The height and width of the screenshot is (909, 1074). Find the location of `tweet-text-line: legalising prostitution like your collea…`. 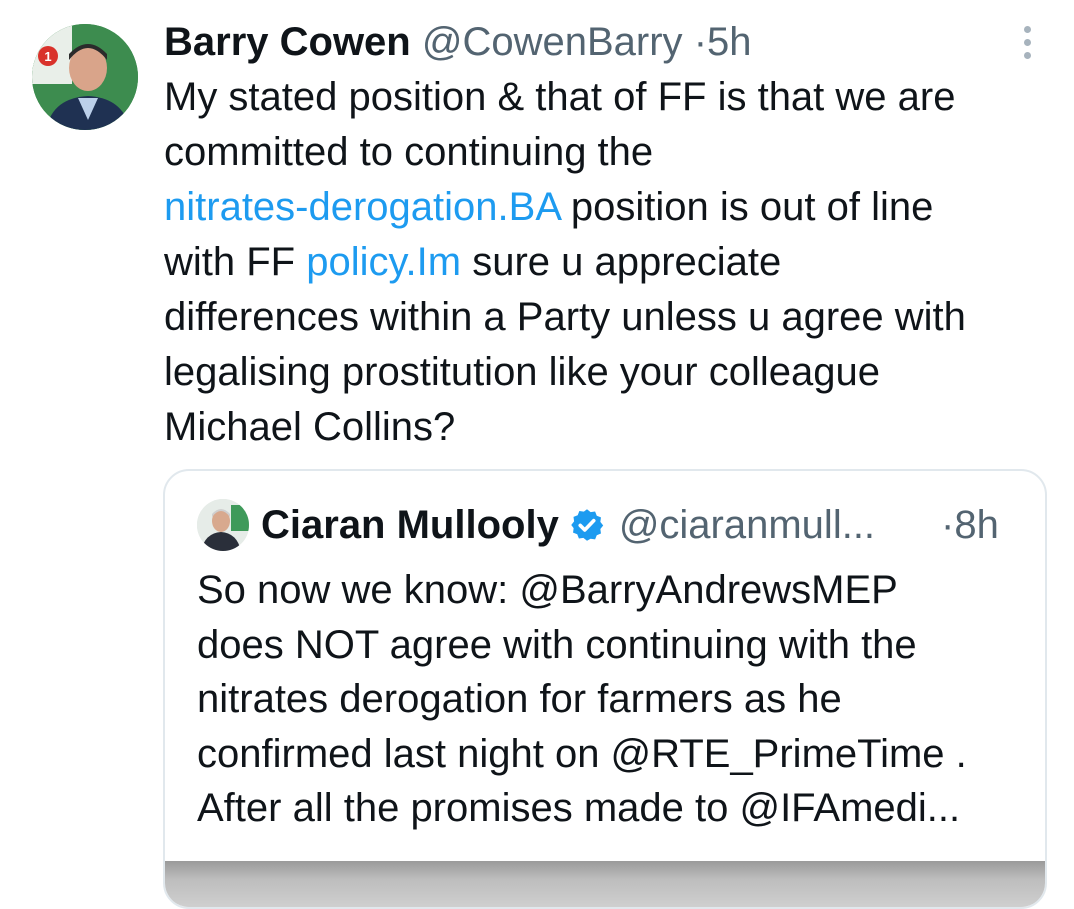

tweet-text-line: legalising prostitution like your collea… is located at coordinates (614, 372).